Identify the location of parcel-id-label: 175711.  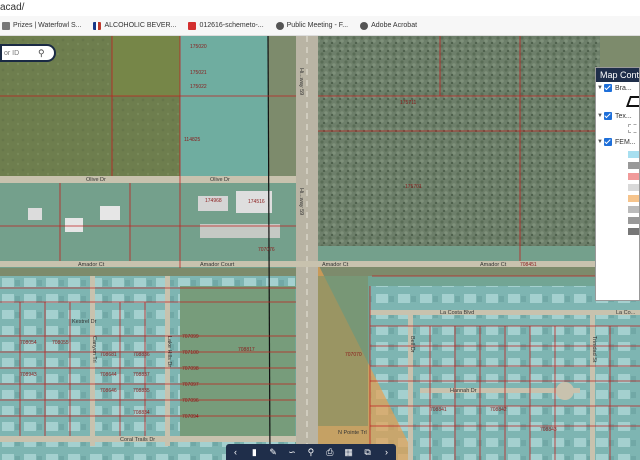
(408, 103).